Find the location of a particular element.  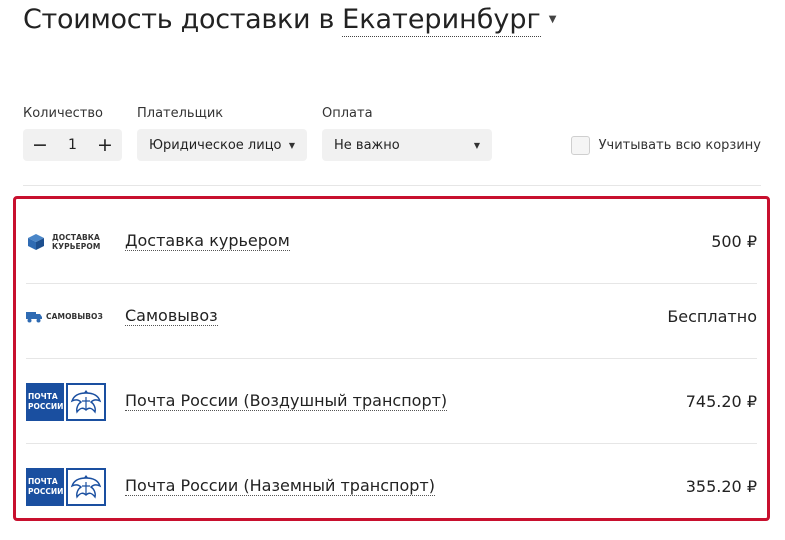

pickup-logo-text: САМОВЫВОЗ is located at coordinates (74, 316).